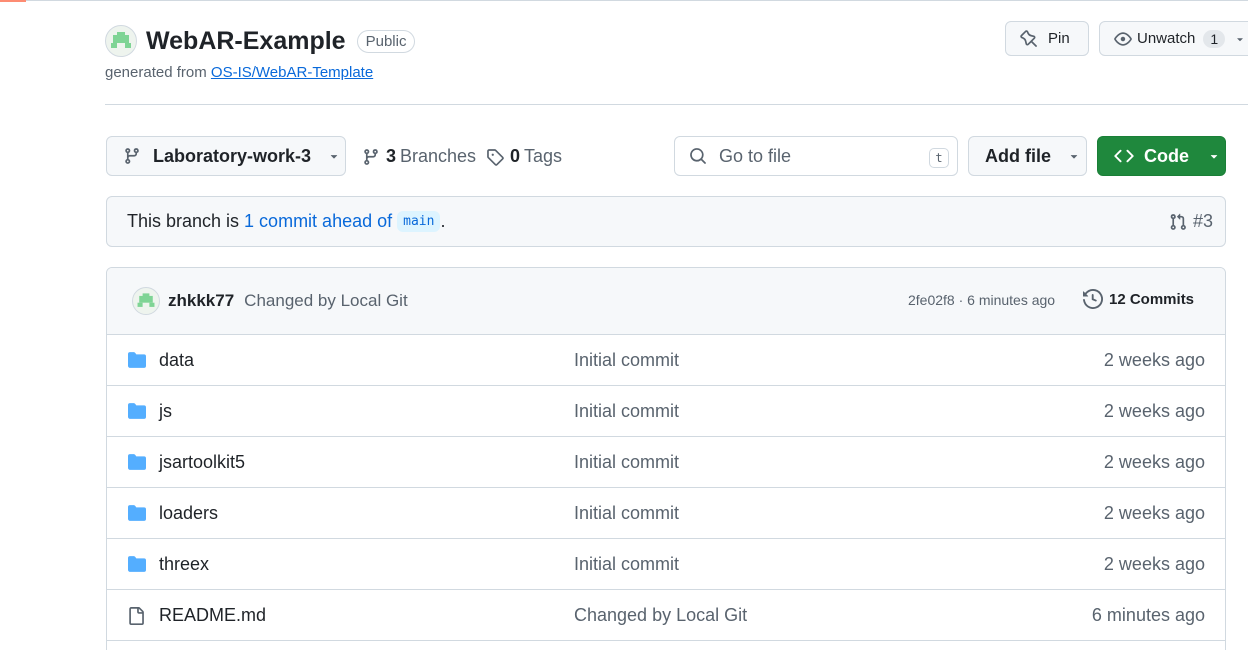 The image size is (1248, 650). I want to click on tags-link: 0 Tags, so click(524, 156).